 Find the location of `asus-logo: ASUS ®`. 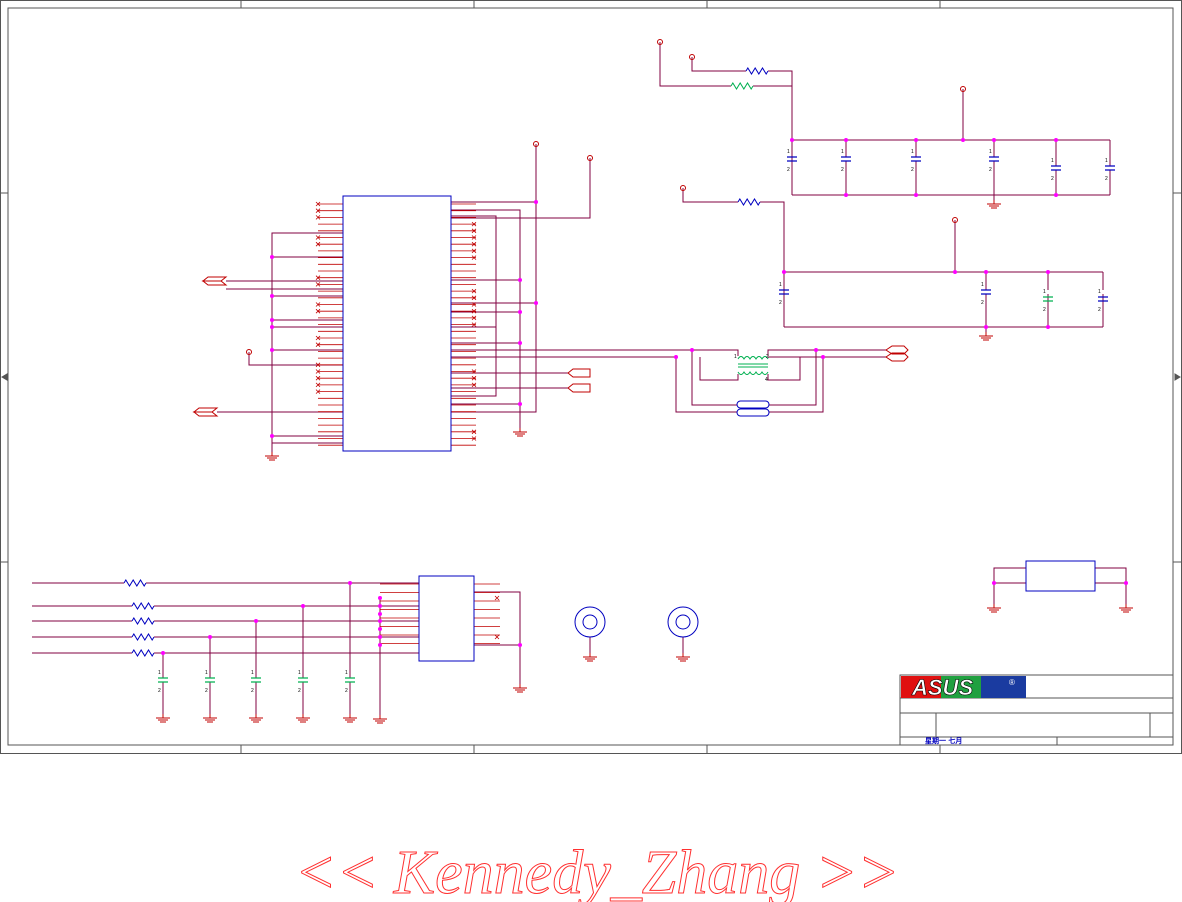

asus-logo: ASUS ® is located at coordinates (963, 687).